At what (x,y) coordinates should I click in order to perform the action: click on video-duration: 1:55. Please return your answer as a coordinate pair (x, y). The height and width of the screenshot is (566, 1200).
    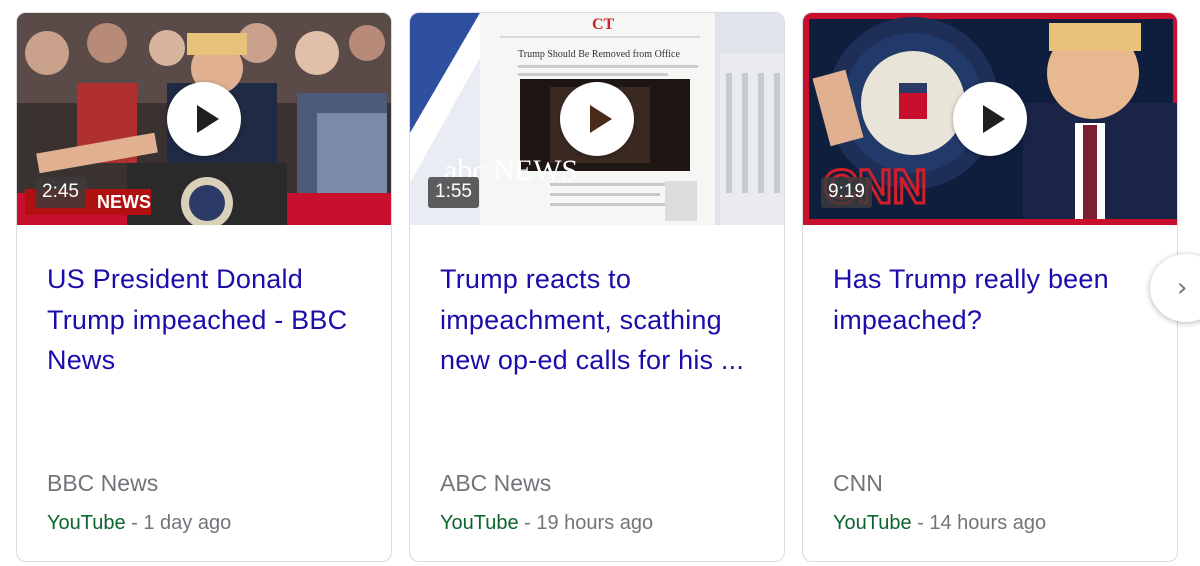
    Looking at the image, I should click on (453, 192).